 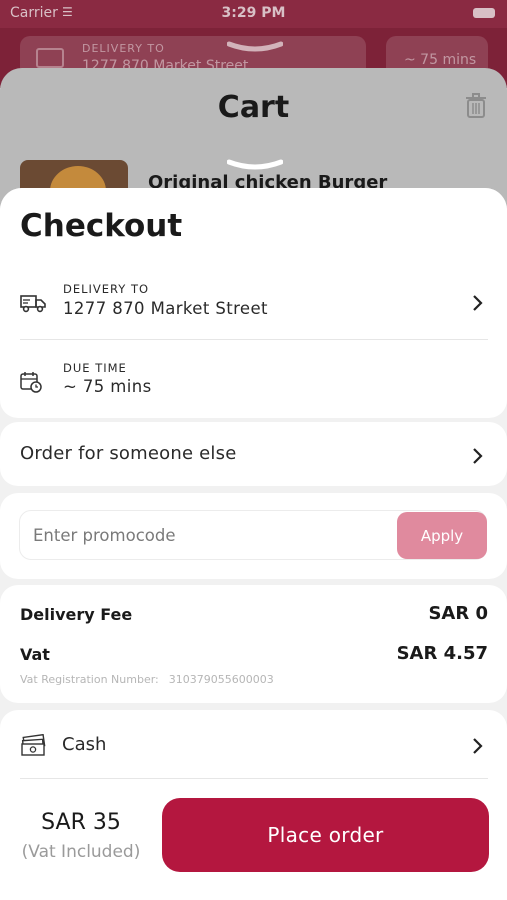 What do you see at coordinates (81, 822) in the screenshot?
I see `total-amount: SAR 35` at bounding box center [81, 822].